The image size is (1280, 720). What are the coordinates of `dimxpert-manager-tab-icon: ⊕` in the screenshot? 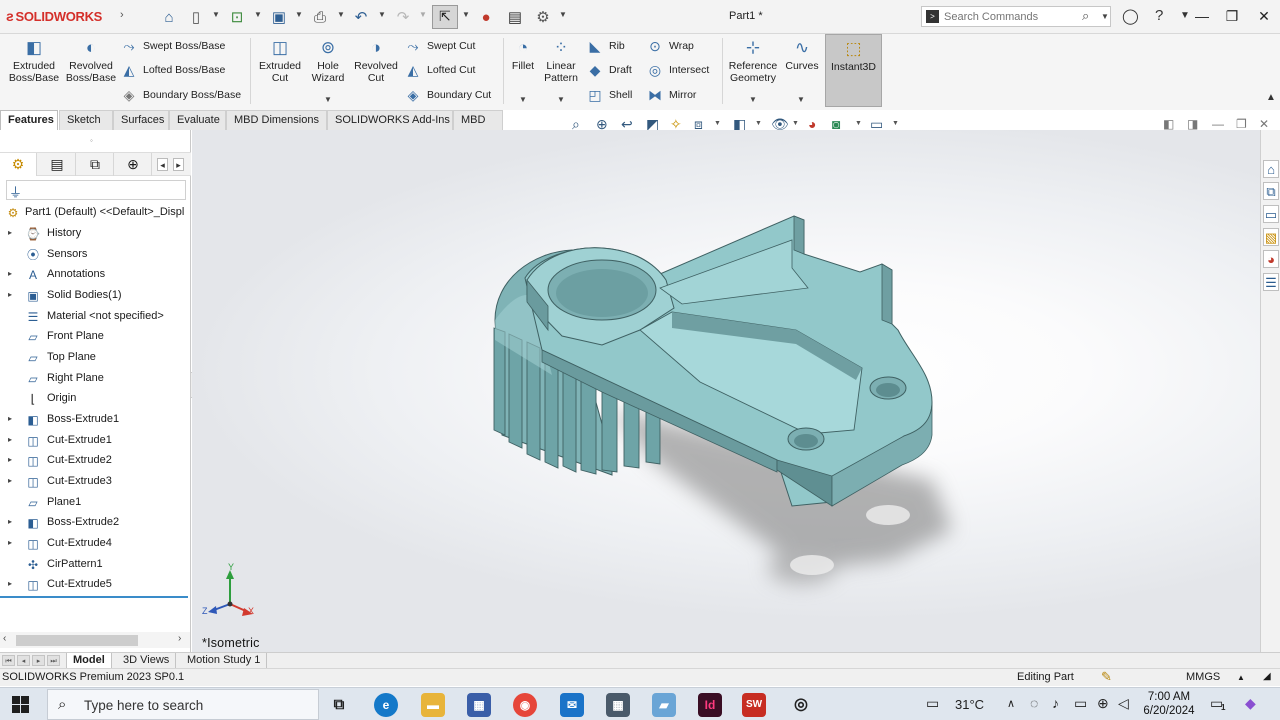 It's located at (133, 164).